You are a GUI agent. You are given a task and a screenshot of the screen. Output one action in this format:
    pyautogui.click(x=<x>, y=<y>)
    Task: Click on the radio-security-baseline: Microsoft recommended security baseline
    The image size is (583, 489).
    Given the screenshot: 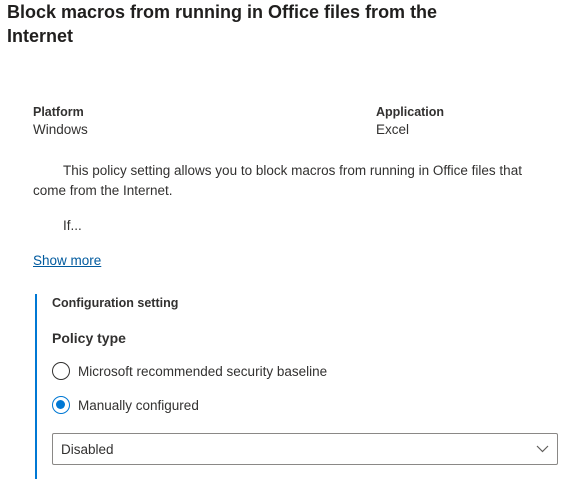 What is the action you would take?
    pyautogui.click(x=189, y=371)
    